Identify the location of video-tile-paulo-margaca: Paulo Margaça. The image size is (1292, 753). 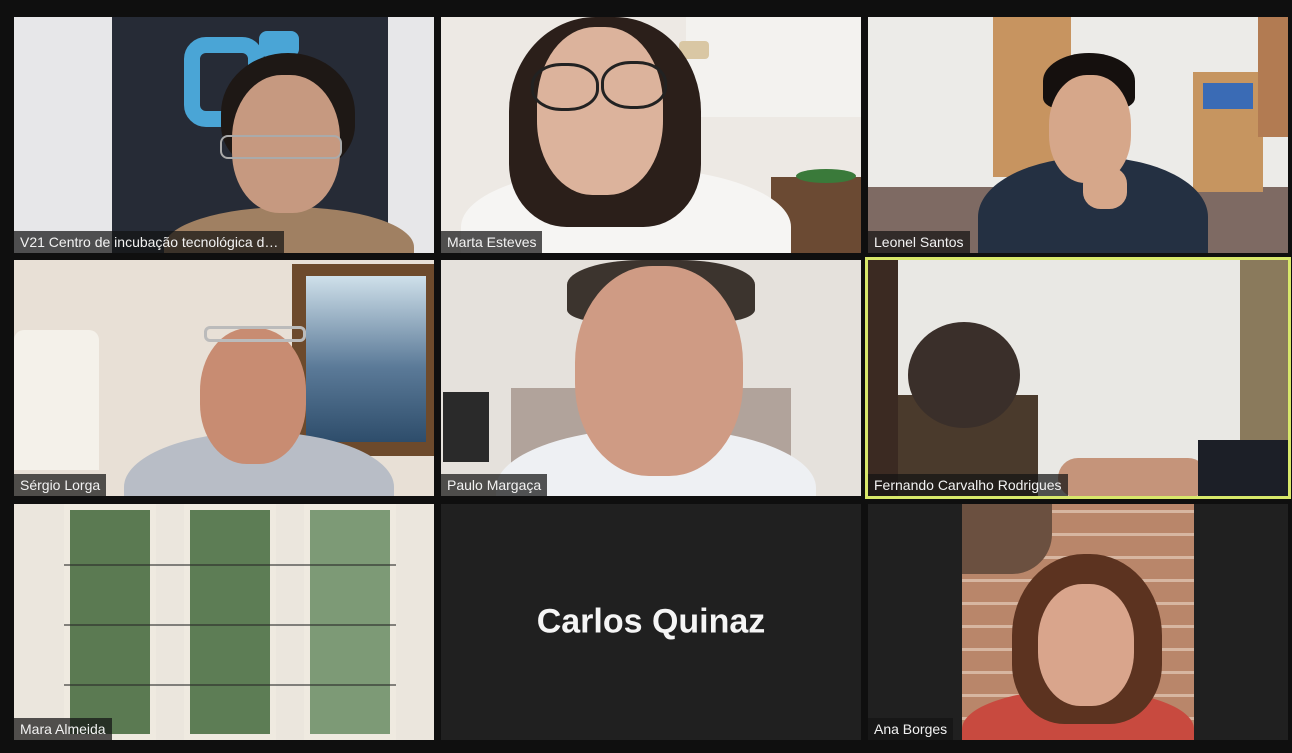
(651, 378).